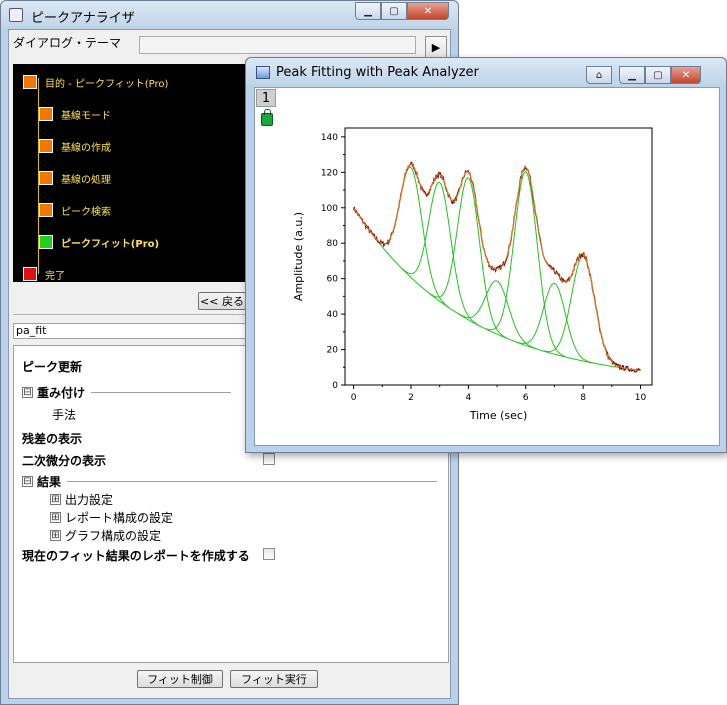 The width and height of the screenshot is (727, 705). Describe the element at coordinates (333, 244) in the screenshot. I see `y-tick-label: 80` at that location.